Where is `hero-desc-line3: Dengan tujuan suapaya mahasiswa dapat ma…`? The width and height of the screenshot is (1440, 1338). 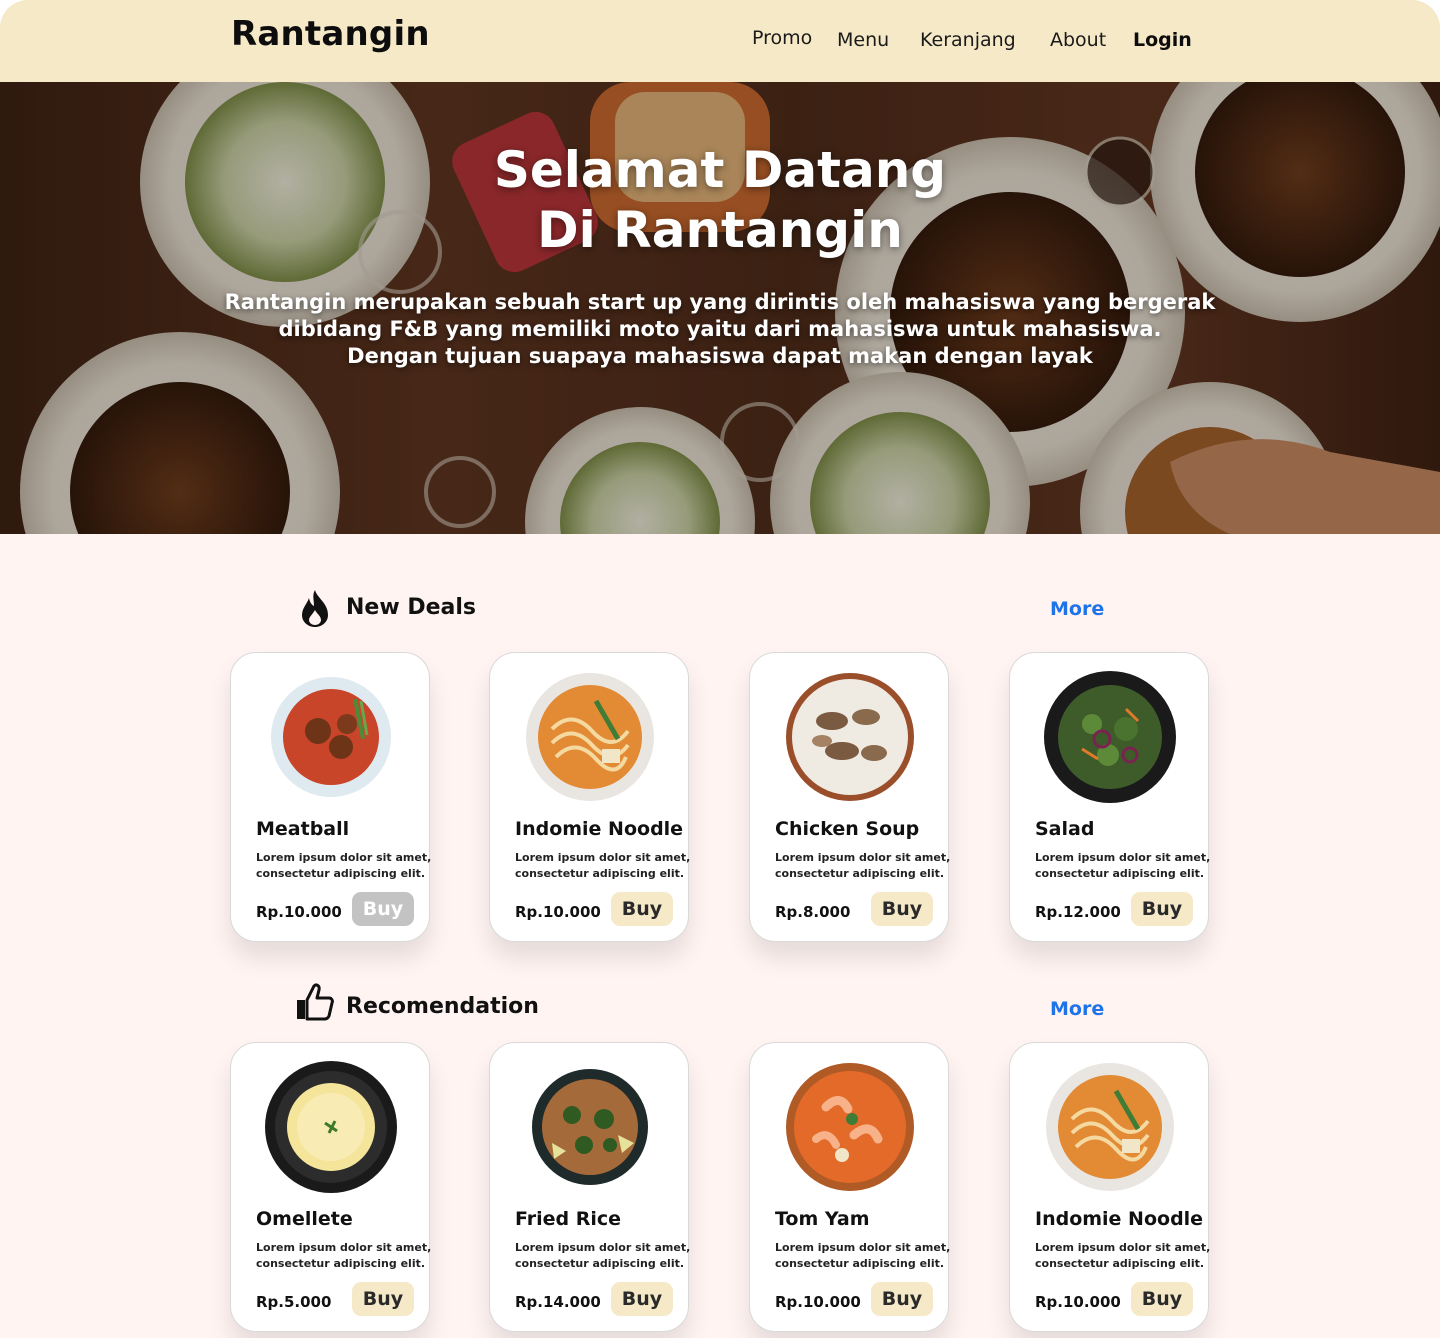 hero-desc-line3: Dengan tujuan suapaya mahasiswa dapat ma… is located at coordinates (720, 356).